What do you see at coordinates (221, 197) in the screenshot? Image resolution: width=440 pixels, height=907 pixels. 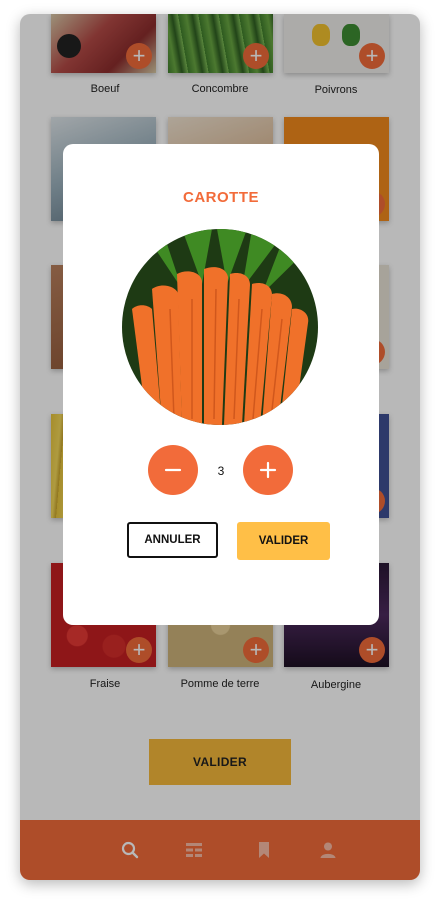 I see `modal-title: CAROTTE` at bounding box center [221, 197].